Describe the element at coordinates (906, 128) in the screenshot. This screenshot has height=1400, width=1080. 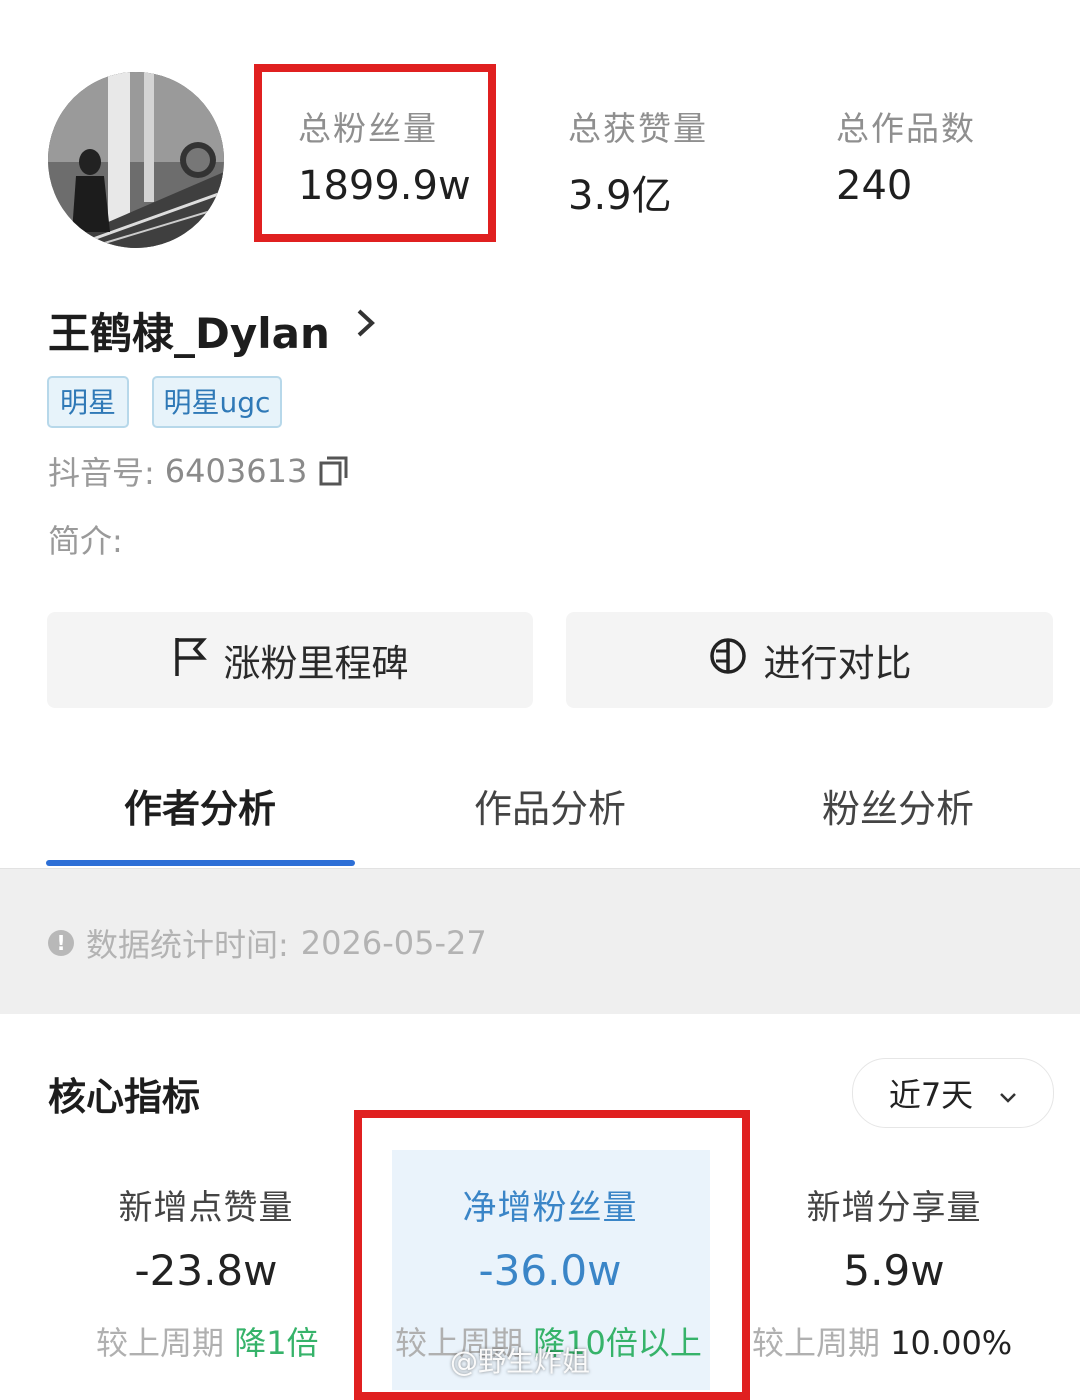
I see `stat-label-total-works: 总作品数` at that location.